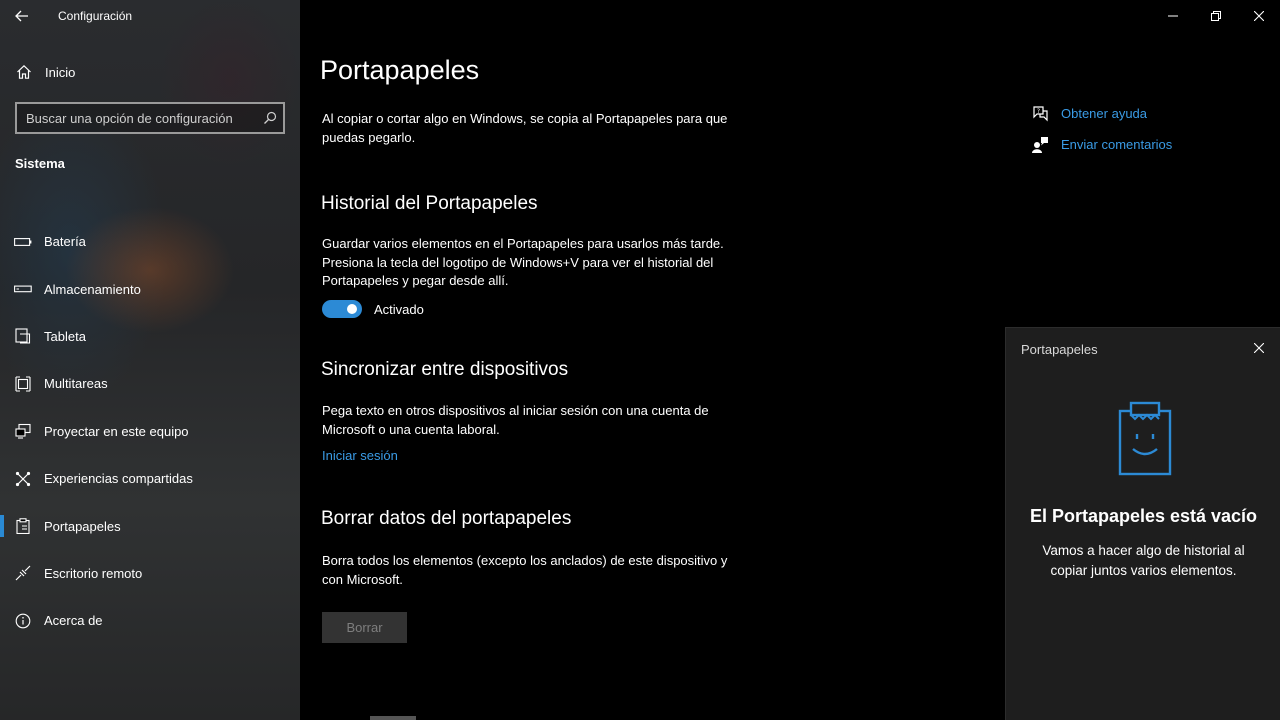 The image size is (1280, 720). I want to click on flyout-close-button, so click(1259, 348).